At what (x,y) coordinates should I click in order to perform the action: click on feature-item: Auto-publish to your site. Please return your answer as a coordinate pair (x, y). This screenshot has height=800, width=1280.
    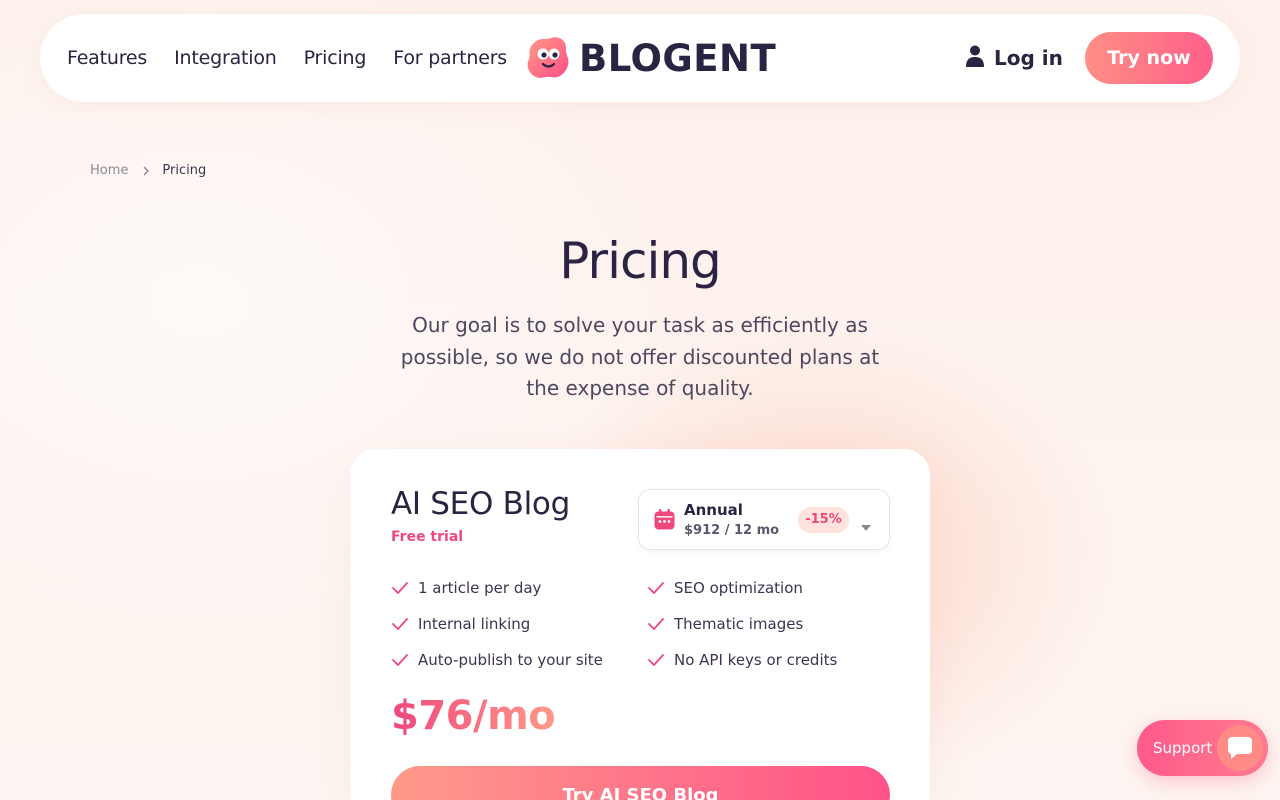
    Looking at the image, I should click on (519, 660).